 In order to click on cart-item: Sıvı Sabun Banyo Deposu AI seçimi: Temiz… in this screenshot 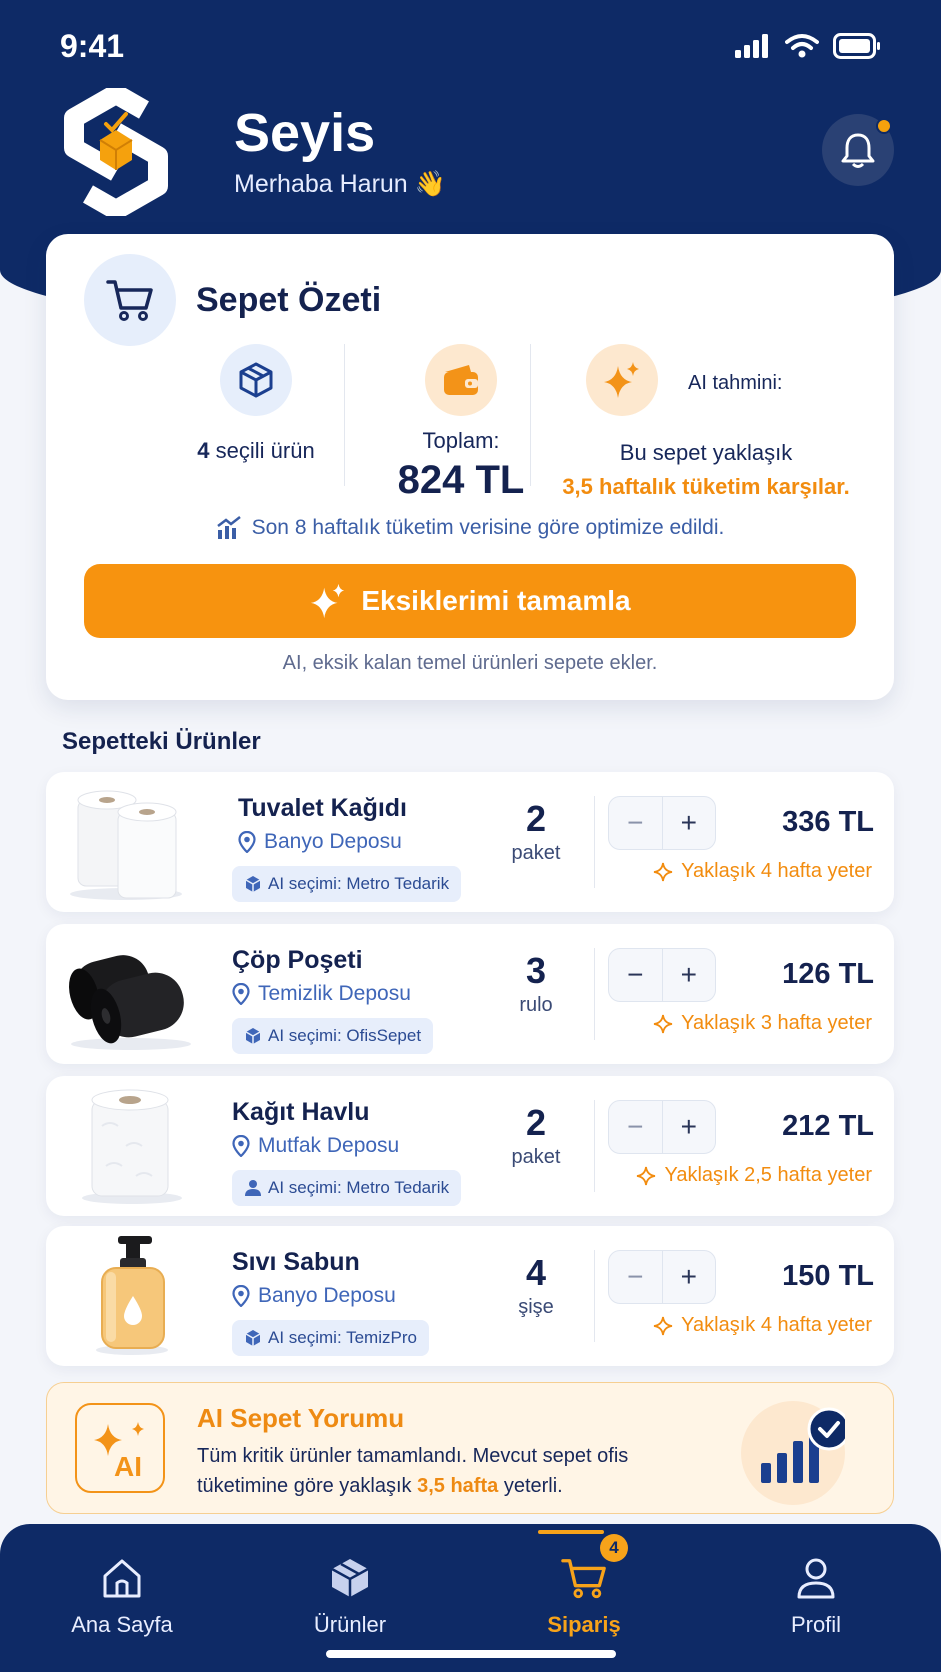, I will do `click(470, 1296)`.